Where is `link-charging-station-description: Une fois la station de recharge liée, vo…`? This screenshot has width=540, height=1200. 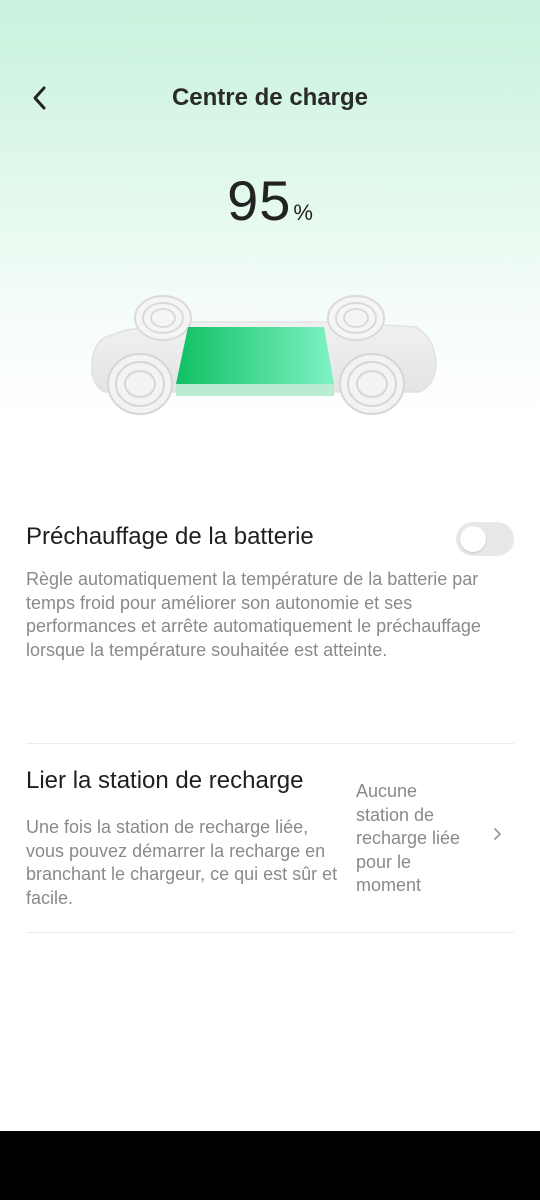
link-charging-station-description: Une fois la station de recharge liée, vo… is located at coordinates (182, 862).